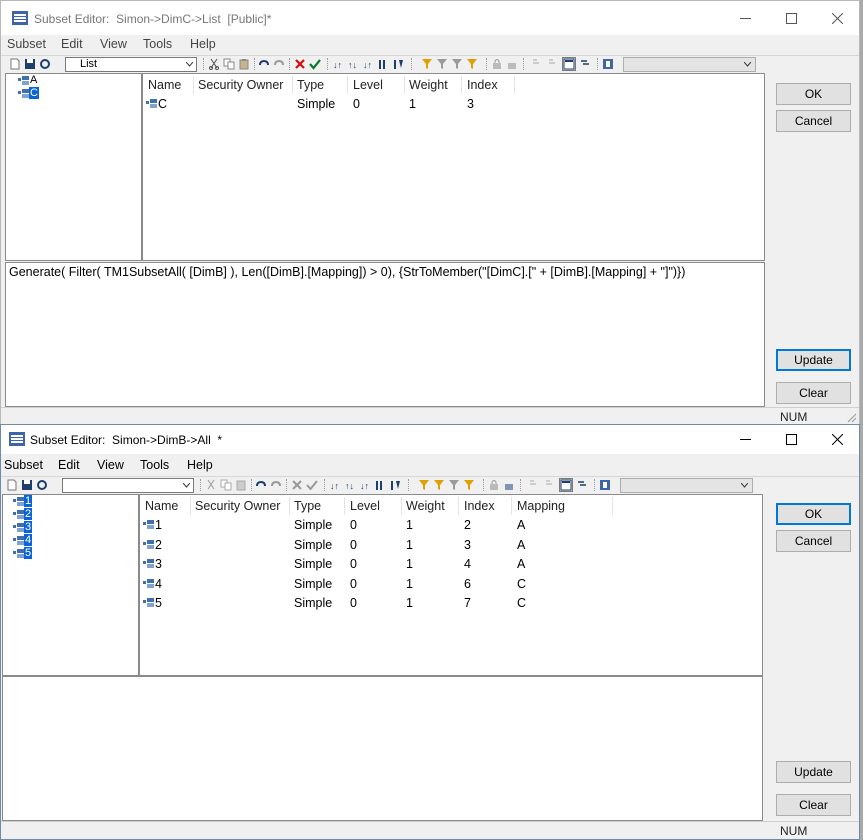  What do you see at coordinates (226, 485) in the screenshot?
I see `copy-icon` at bounding box center [226, 485].